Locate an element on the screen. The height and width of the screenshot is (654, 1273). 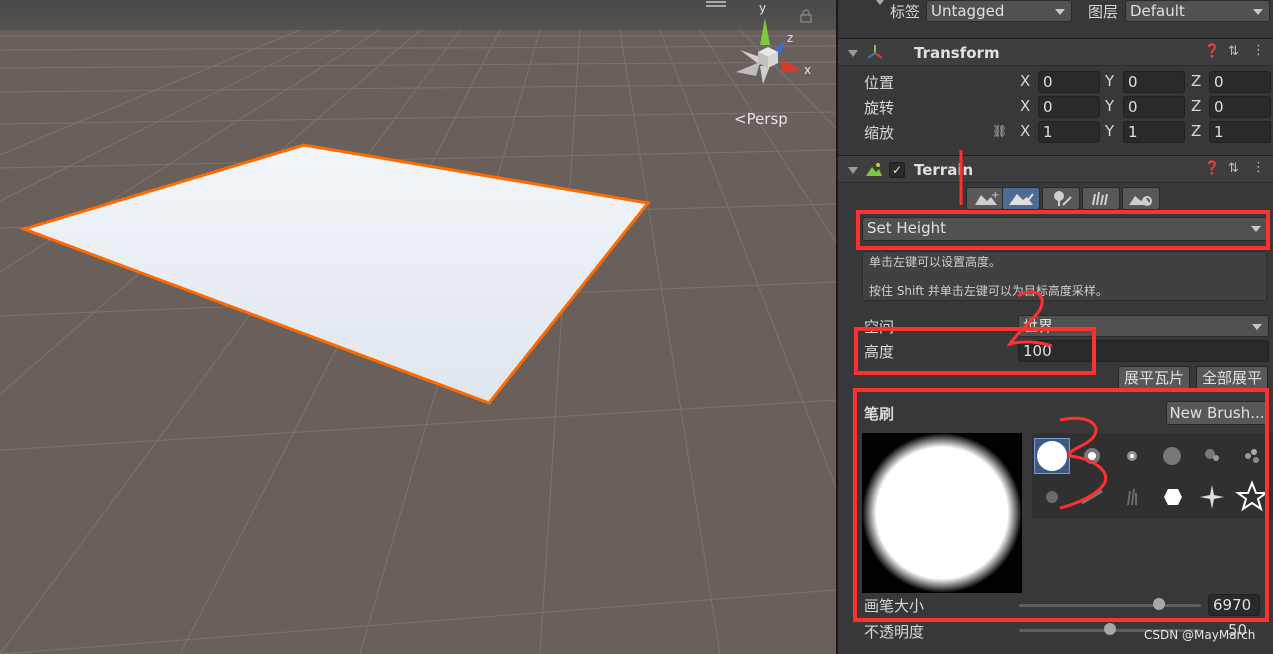
scale-y-axis: Y is located at coordinates (1110, 131).